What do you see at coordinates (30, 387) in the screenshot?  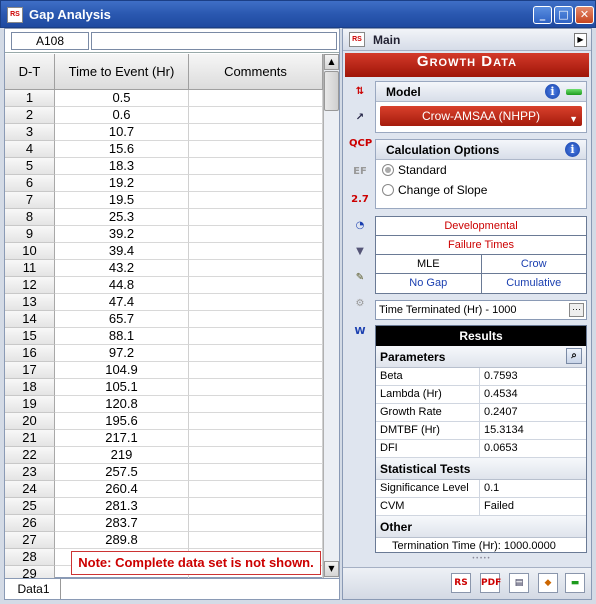 I see `row-number: 18` at bounding box center [30, 387].